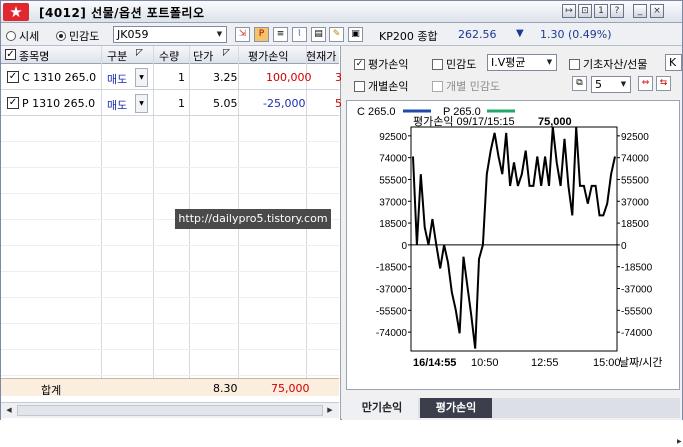 The width and height of the screenshot is (683, 447). What do you see at coordinates (51, 390) in the screenshot?
I see `sum-label: 합계` at bounding box center [51, 390].